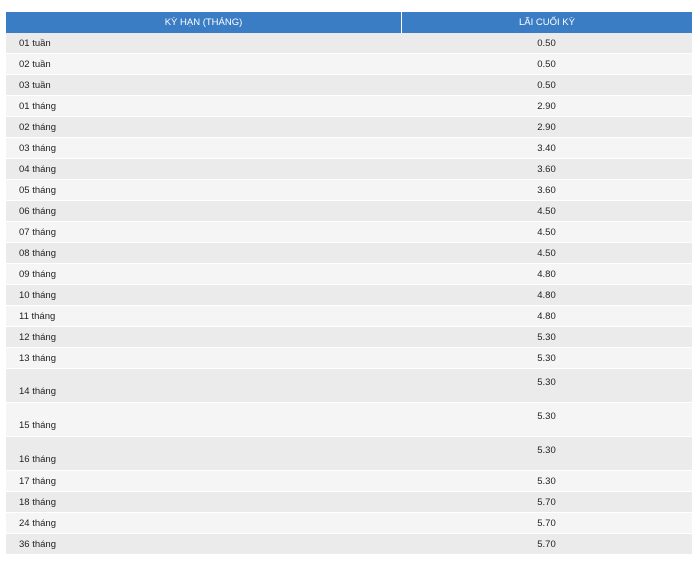  I want to click on table-row: 12 tháng 5.30, so click(349, 337).